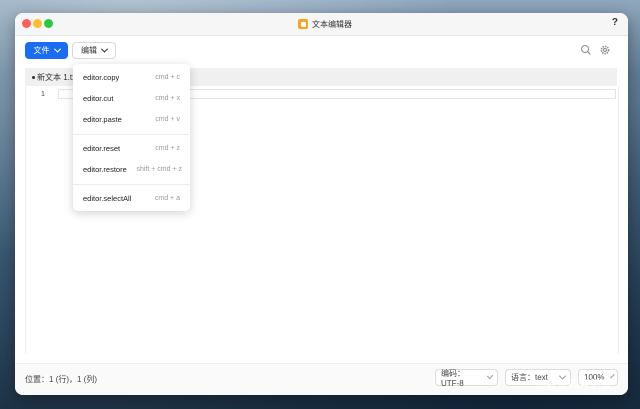 The width and height of the screenshot is (640, 409). What do you see at coordinates (48, 23) in the screenshot?
I see `zoom-window-button` at bounding box center [48, 23].